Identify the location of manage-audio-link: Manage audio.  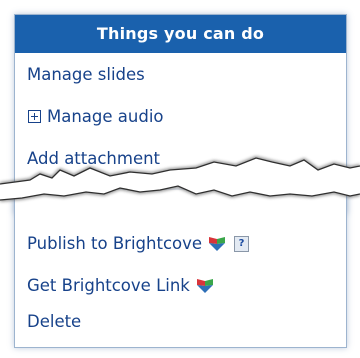
(95, 116).